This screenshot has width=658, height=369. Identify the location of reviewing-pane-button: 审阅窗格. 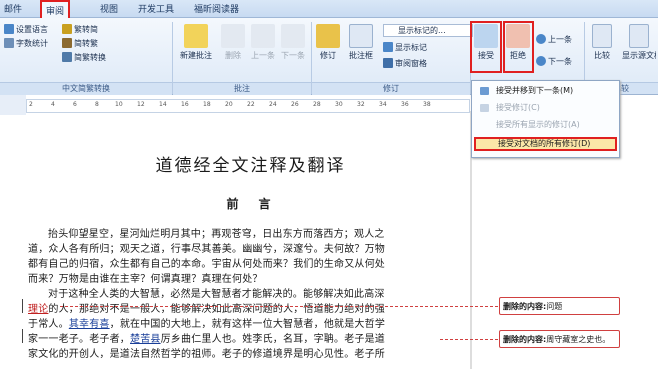
(405, 63).